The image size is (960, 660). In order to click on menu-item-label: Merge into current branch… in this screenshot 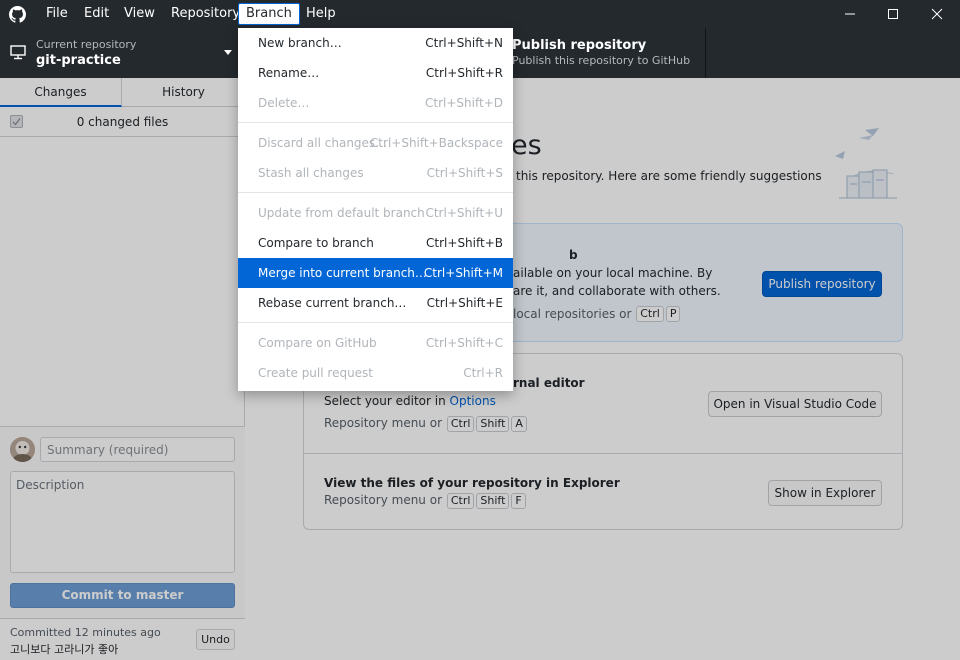, I will do `click(342, 273)`.